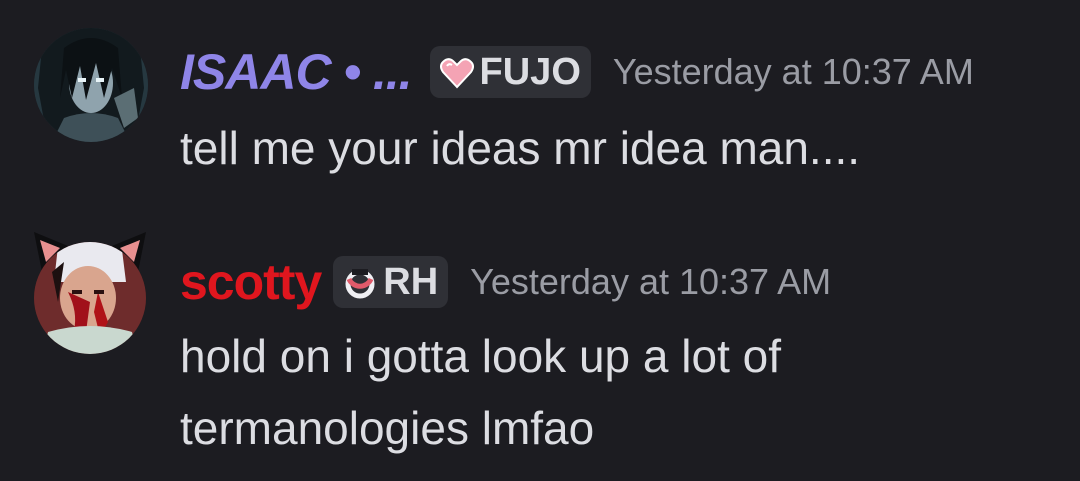  I want to click on role-tag-label: FUJO, so click(530, 71).